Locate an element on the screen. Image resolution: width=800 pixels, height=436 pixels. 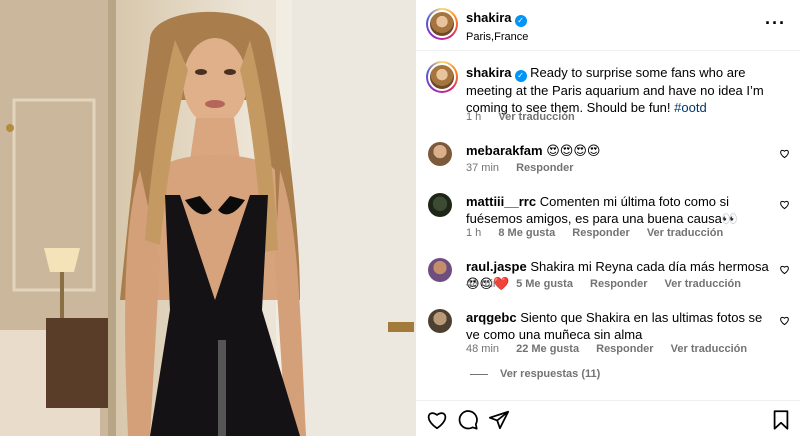
view-replies-label: Ver respuestas (11) is located at coordinates (550, 374).